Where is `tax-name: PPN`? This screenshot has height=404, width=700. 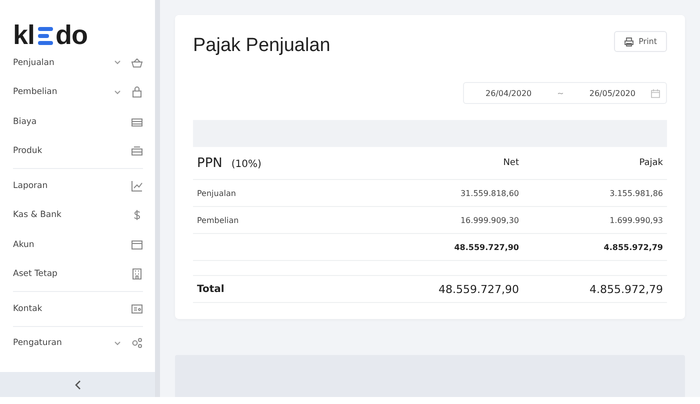 tax-name: PPN is located at coordinates (209, 163).